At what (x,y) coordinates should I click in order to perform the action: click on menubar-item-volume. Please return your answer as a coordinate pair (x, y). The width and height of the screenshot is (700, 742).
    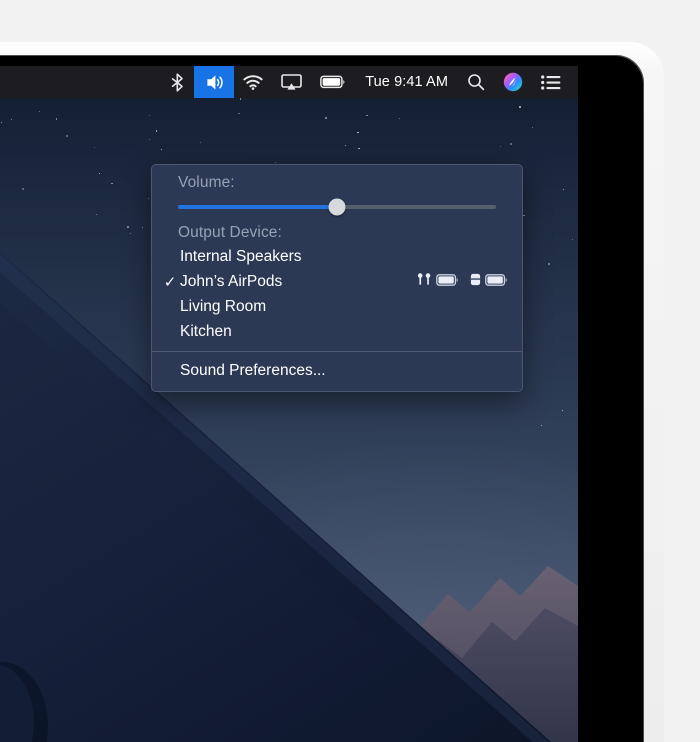
    Looking at the image, I should click on (214, 82).